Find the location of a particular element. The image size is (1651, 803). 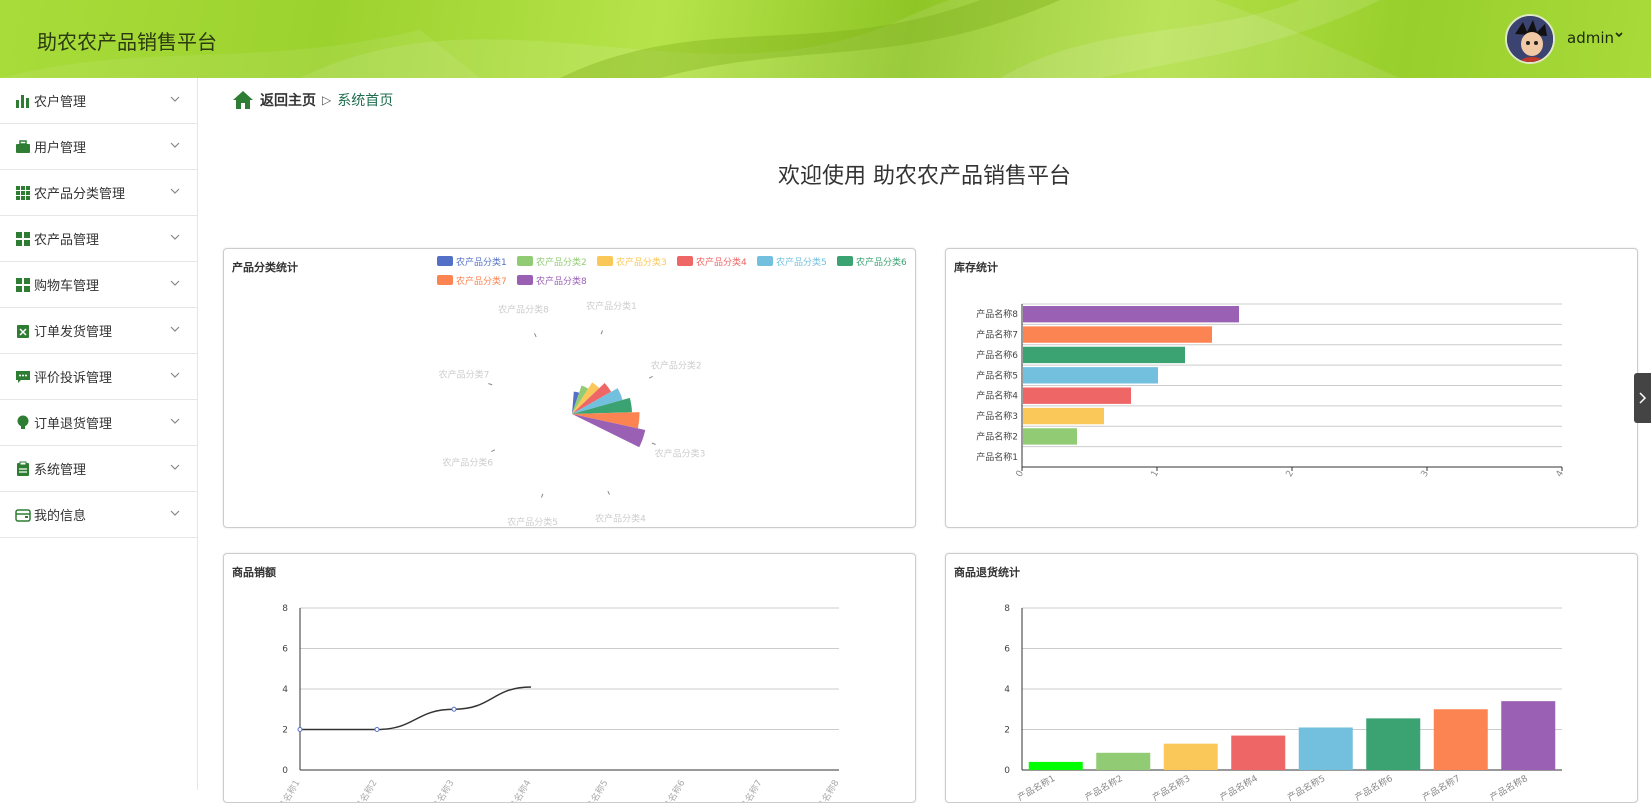

clipboard-x-icon is located at coordinates (23, 331).